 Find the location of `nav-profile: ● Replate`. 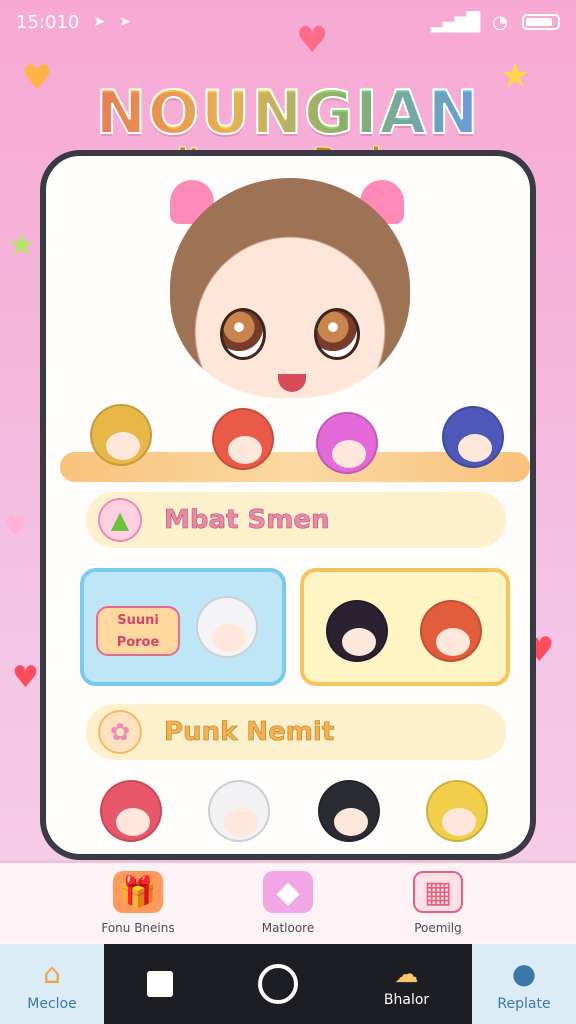

nav-profile: ● Replate is located at coordinates (524, 984).